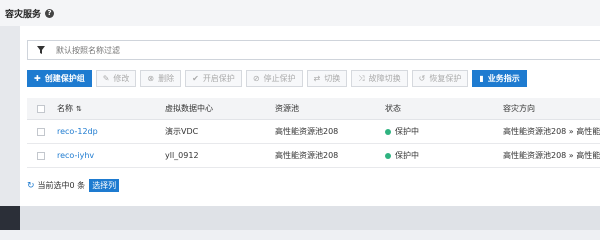  Describe the element at coordinates (79, 109) in the screenshot. I see `sort-icon: ⇅` at that location.